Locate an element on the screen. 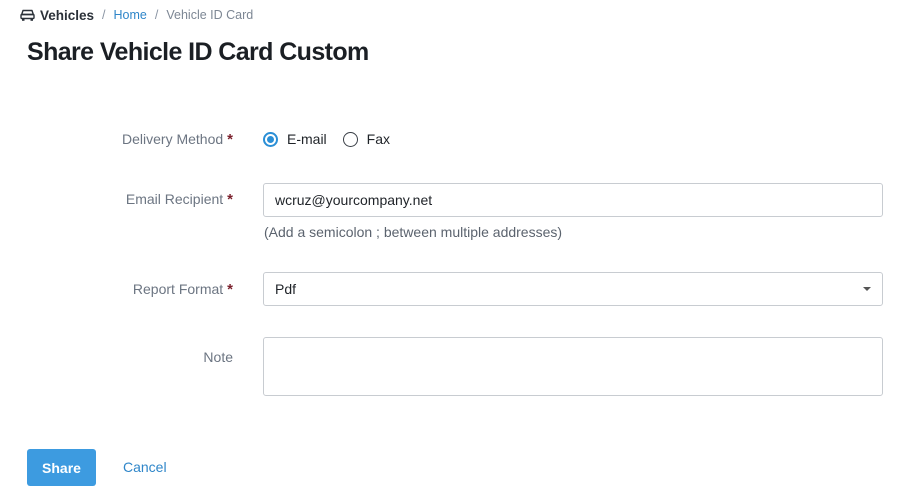 The height and width of the screenshot is (503, 900). email-recipient-label-text: Email Recipient is located at coordinates (174, 199).